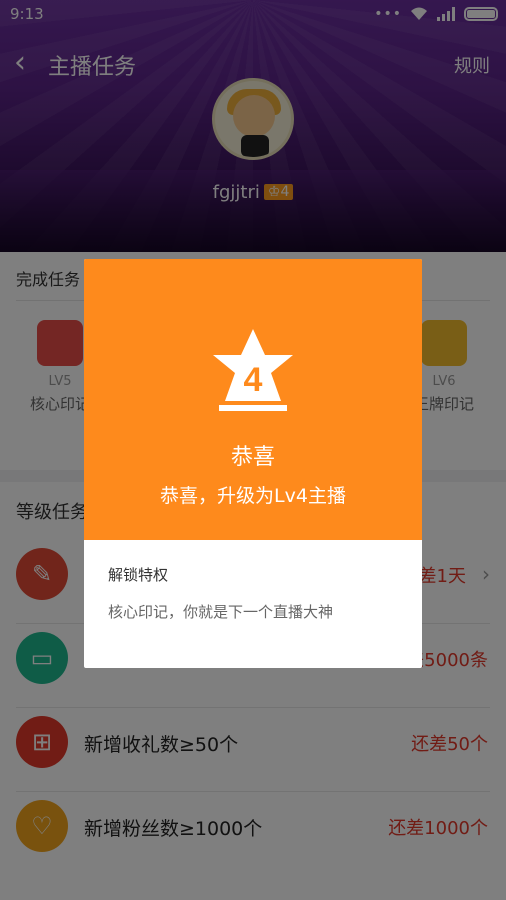  Describe the element at coordinates (253, 496) in the screenshot. I see `dialog-subtitle: 恭喜，升级为Lv4主播` at that location.